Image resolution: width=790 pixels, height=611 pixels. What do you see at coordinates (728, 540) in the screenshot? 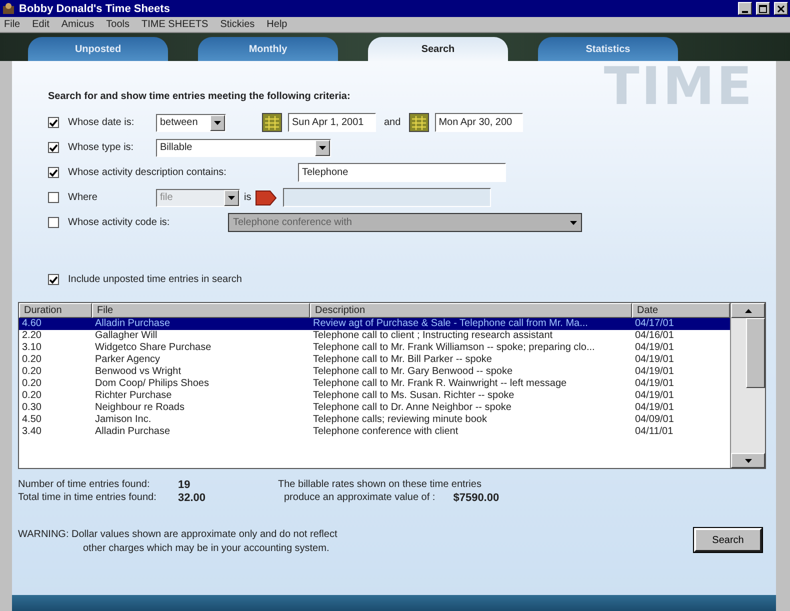
I see `search-button: Search` at bounding box center [728, 540].